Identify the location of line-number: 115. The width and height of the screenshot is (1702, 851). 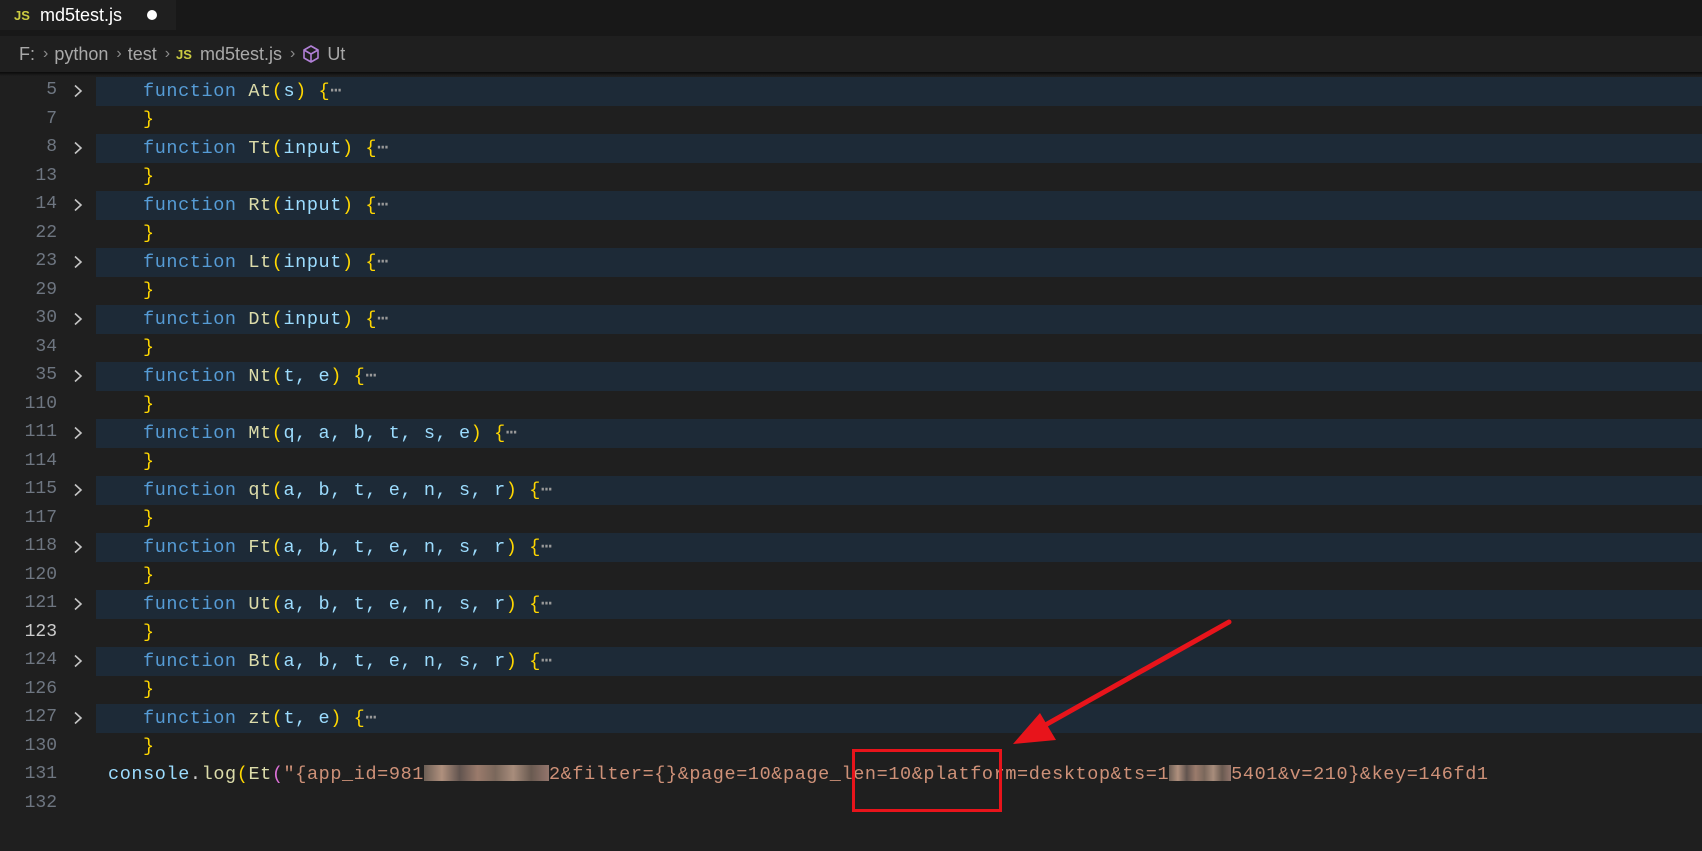
(40, 489).